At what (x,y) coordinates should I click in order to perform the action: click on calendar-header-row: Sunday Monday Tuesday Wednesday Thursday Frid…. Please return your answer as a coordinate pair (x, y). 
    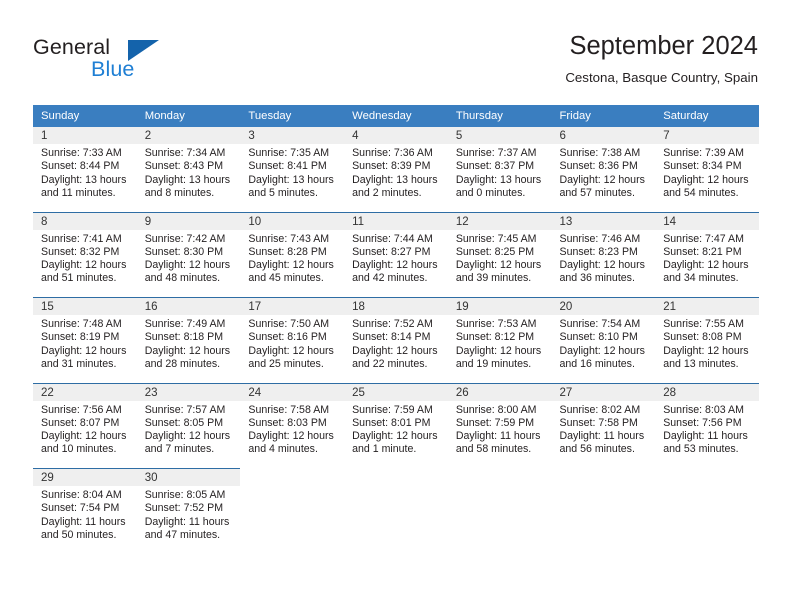
    Looking at the image, I should click on (396, 116).